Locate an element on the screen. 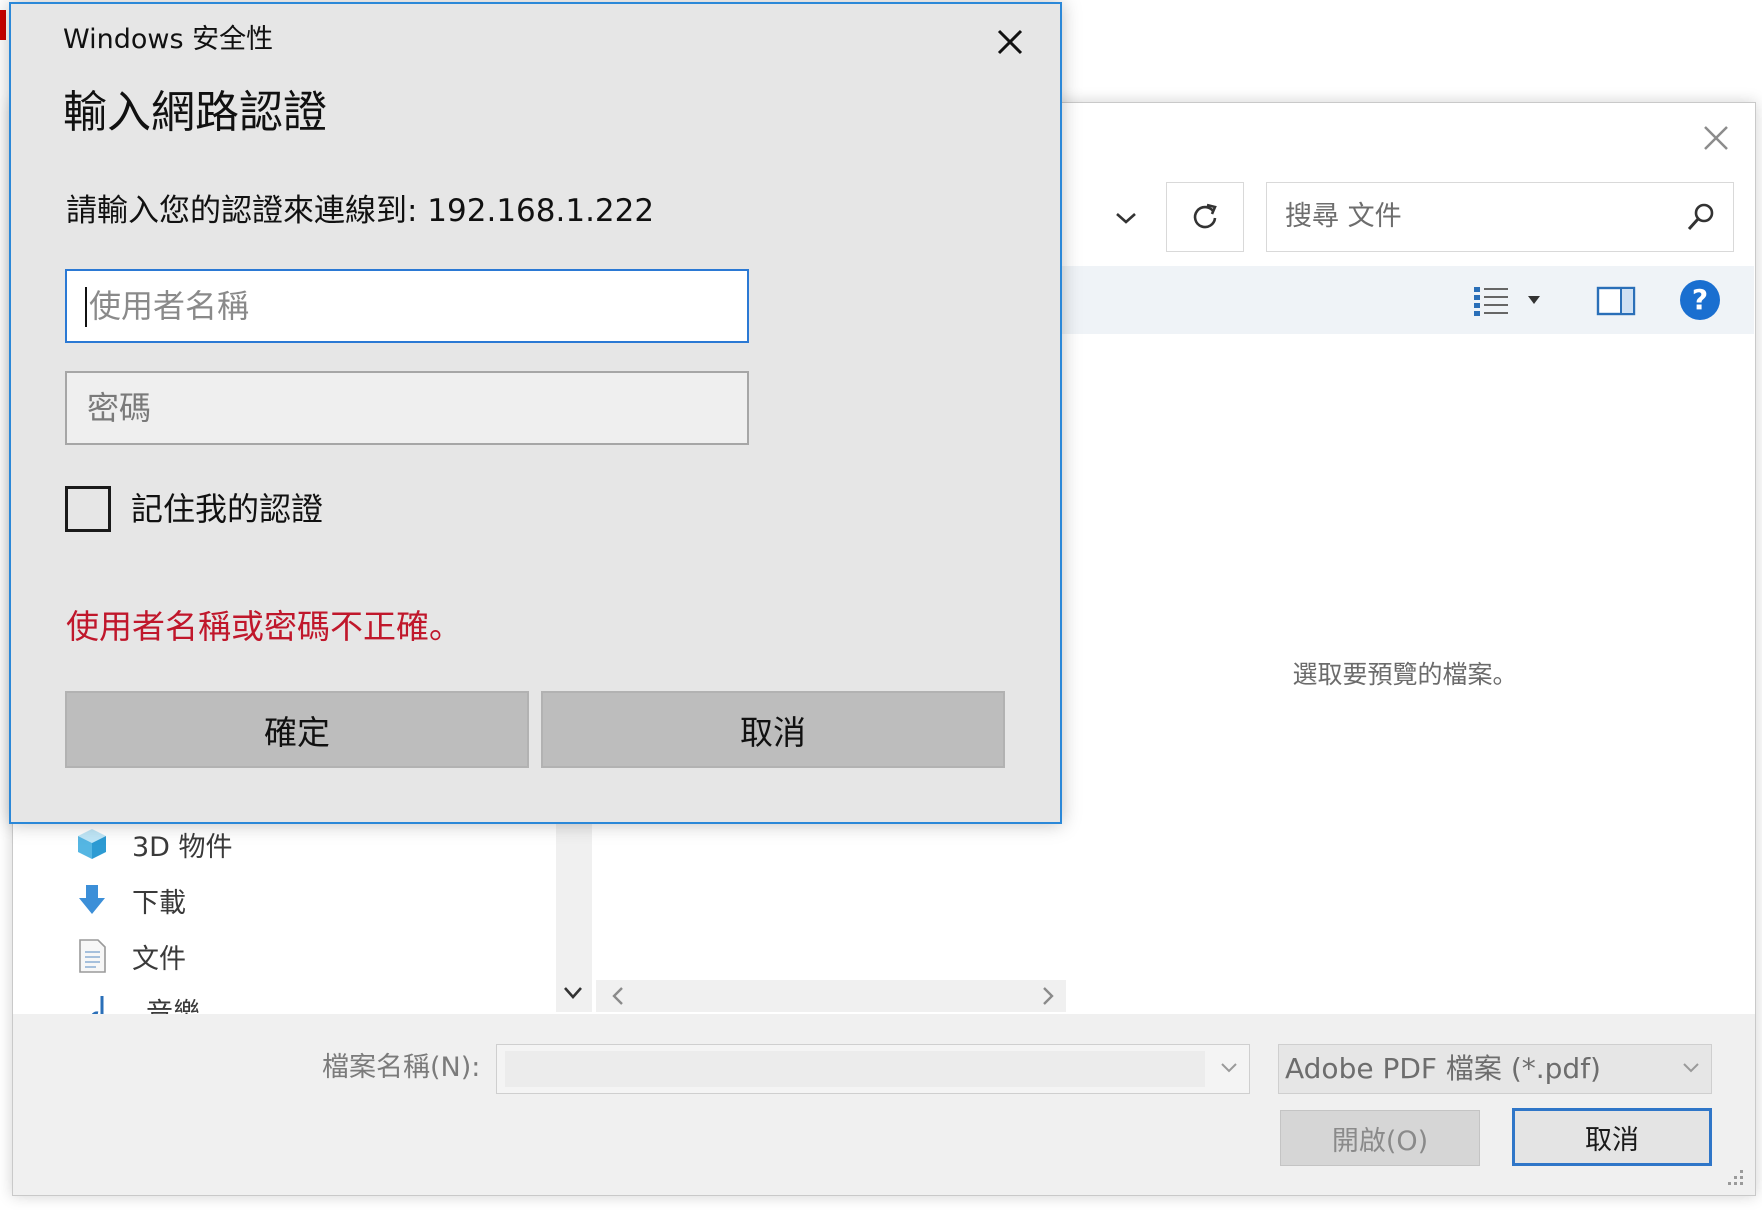 This screenshot has width=1762, height=1210. scroll-down-icon is located at coordinates (573, 993).